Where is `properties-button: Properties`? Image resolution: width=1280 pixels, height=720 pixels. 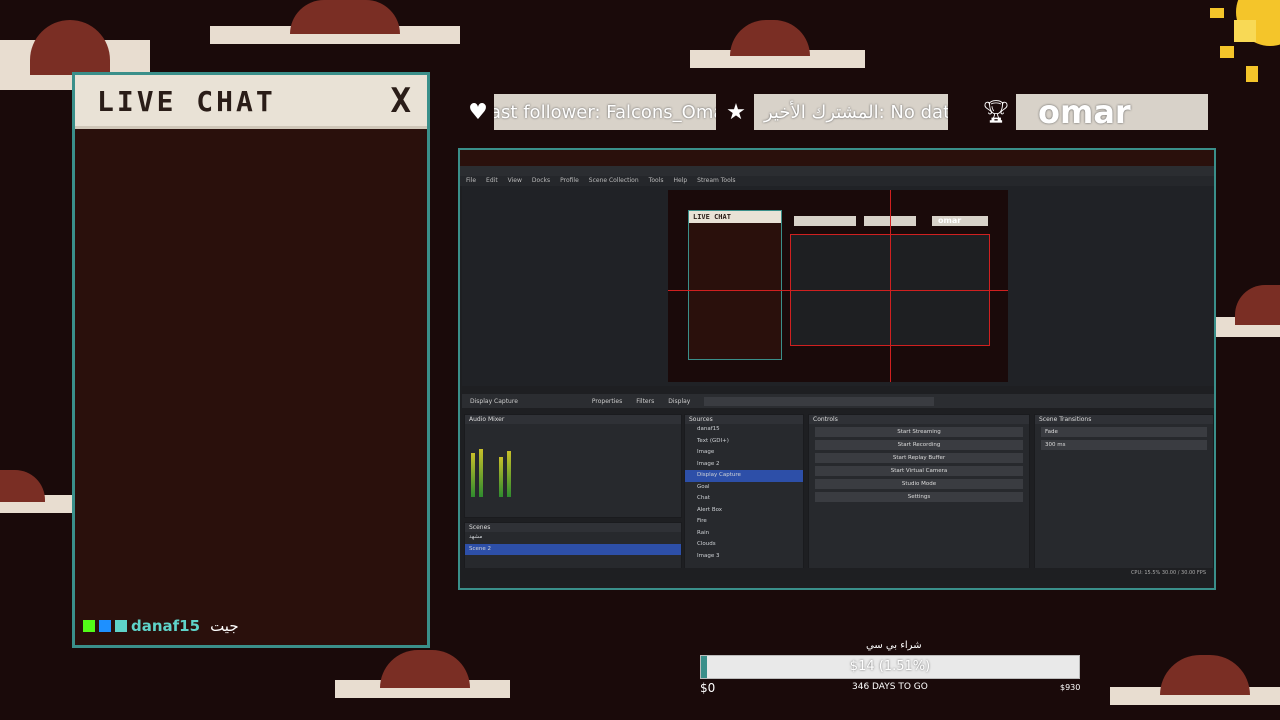 properties-button: Properties is located at coordinates (607, 401).